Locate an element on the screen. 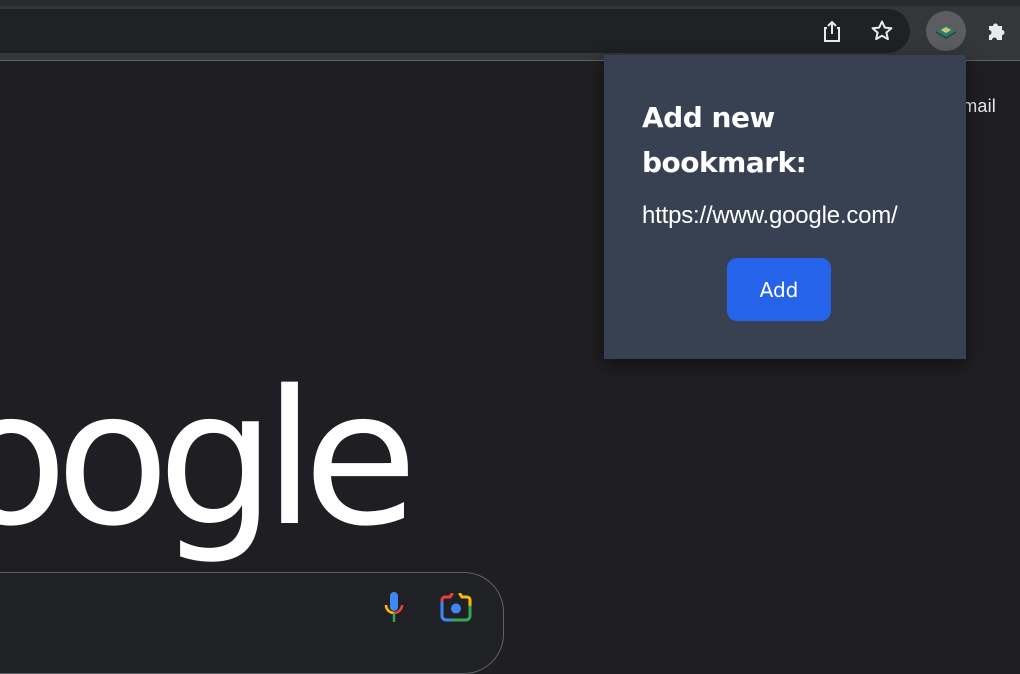 This screenshot has width=1020, height=674. bookmark-url: https://www.google.com/ is located at coordinates (770, 215).